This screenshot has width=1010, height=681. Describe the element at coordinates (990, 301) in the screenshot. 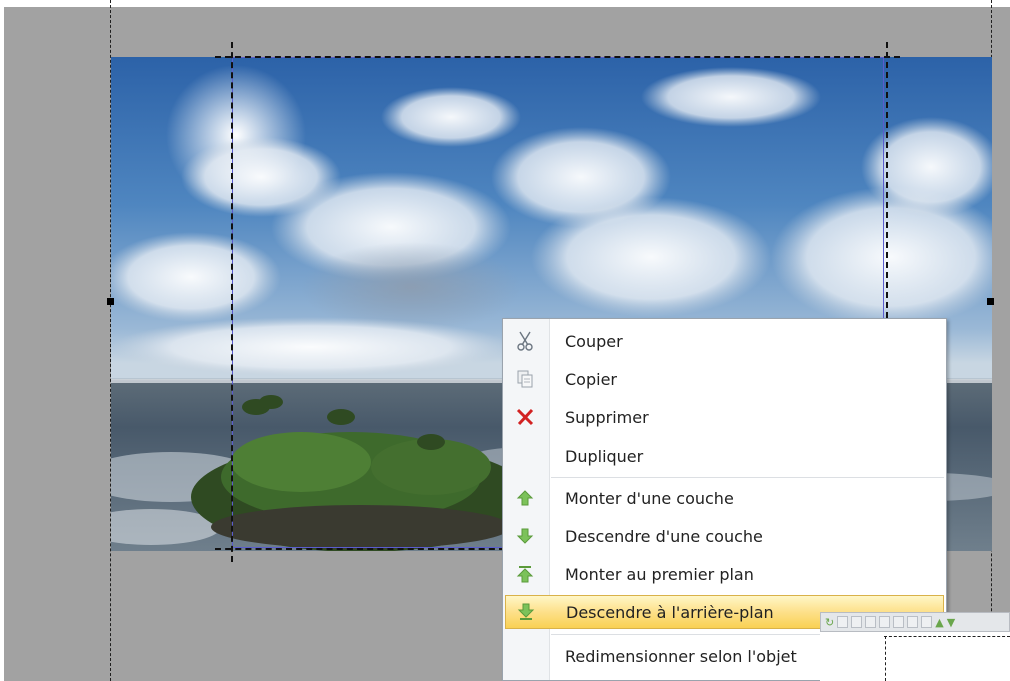

I see `resize-handle-right` at that location.